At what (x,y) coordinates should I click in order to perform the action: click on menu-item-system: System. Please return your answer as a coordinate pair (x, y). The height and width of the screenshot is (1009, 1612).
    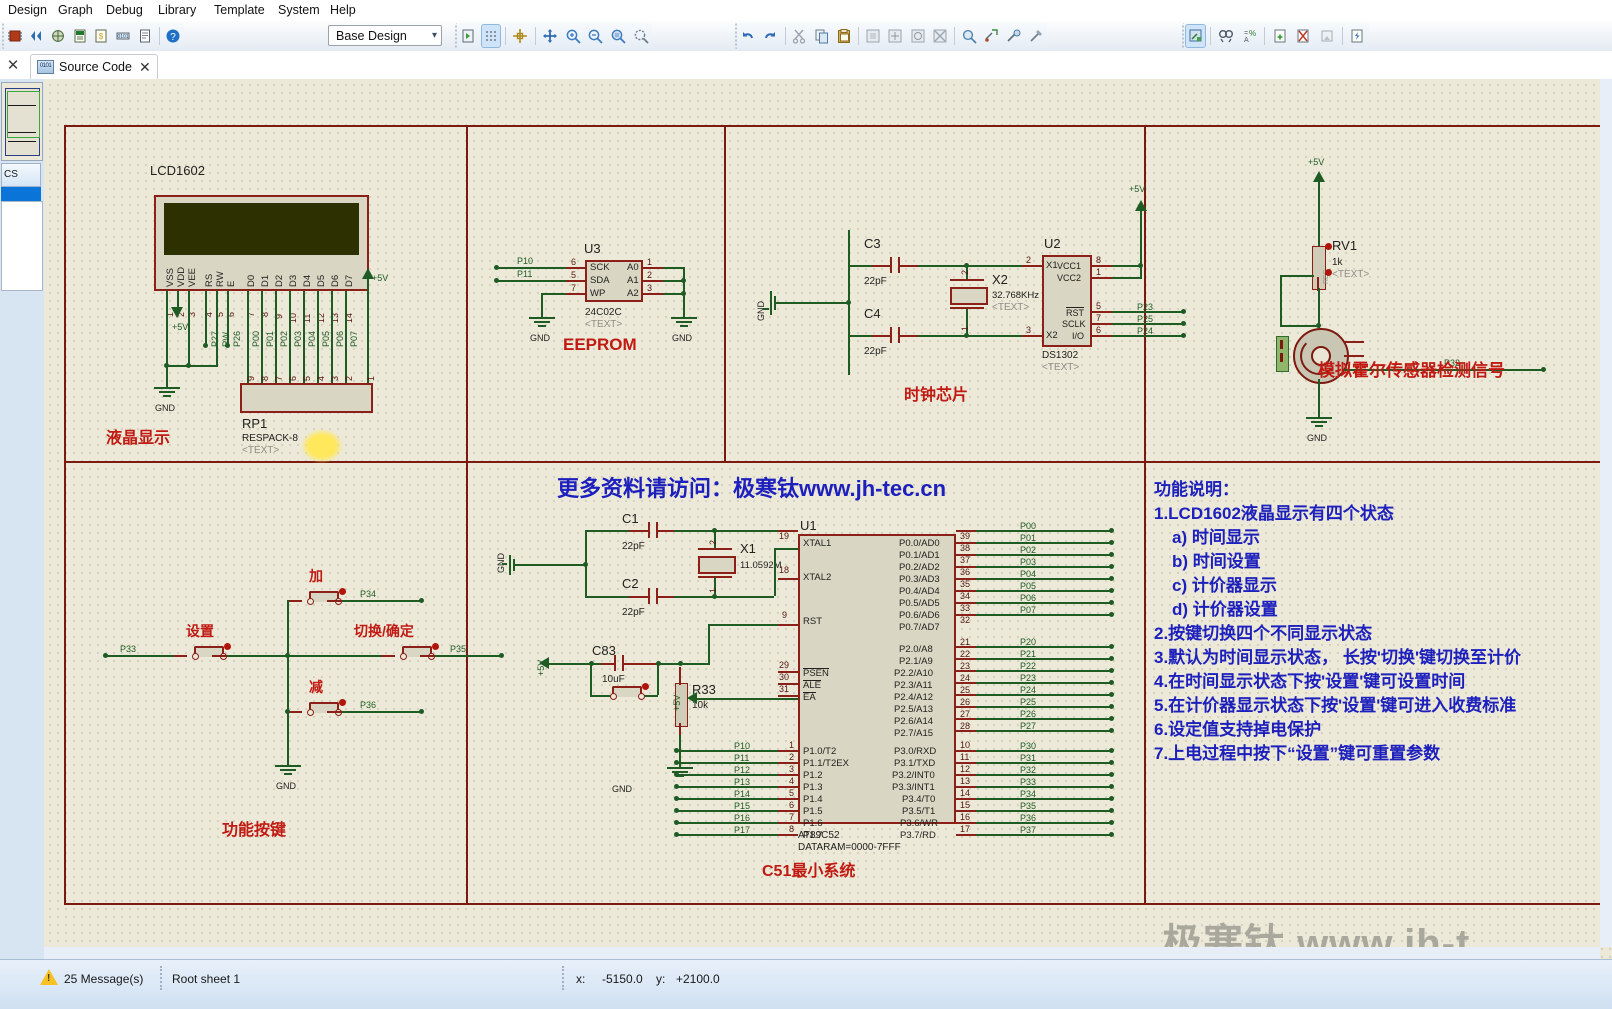
    Looking at the image, I should click on (299, 10).